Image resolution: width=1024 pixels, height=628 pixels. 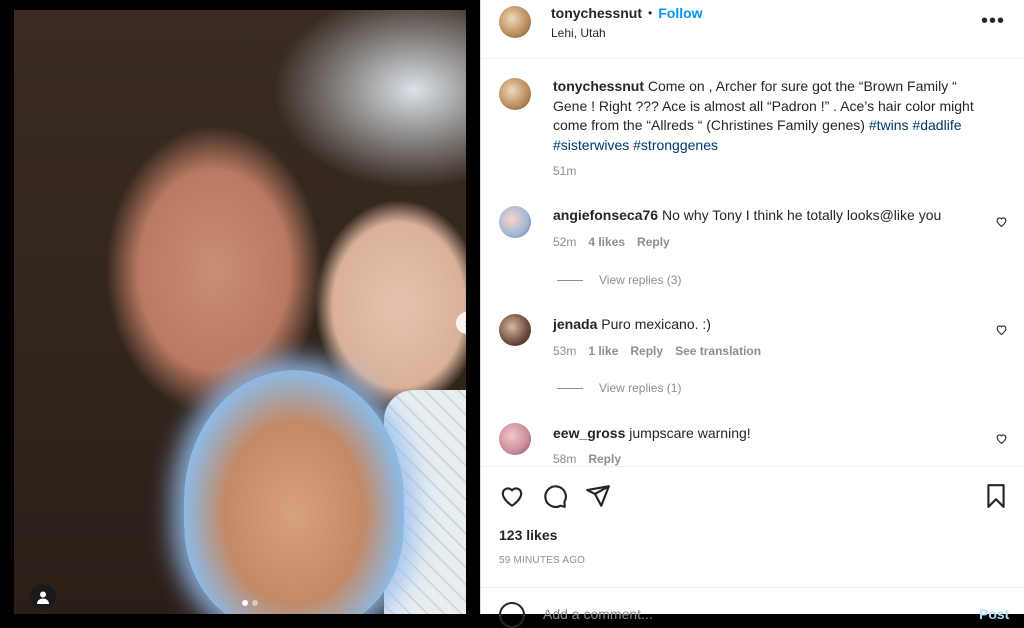 What do you see at coordinates (596, 13) in the screenshot?
I see `author-username: tonychessnut` at bounding box center [596, 13].